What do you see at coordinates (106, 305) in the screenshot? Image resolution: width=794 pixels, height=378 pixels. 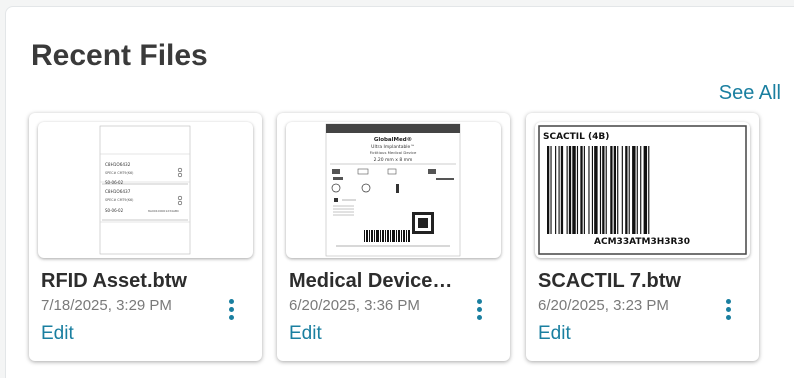 I see `file-date: 7/18/2025, 3:29 PM` at bounding box center [106, 305].